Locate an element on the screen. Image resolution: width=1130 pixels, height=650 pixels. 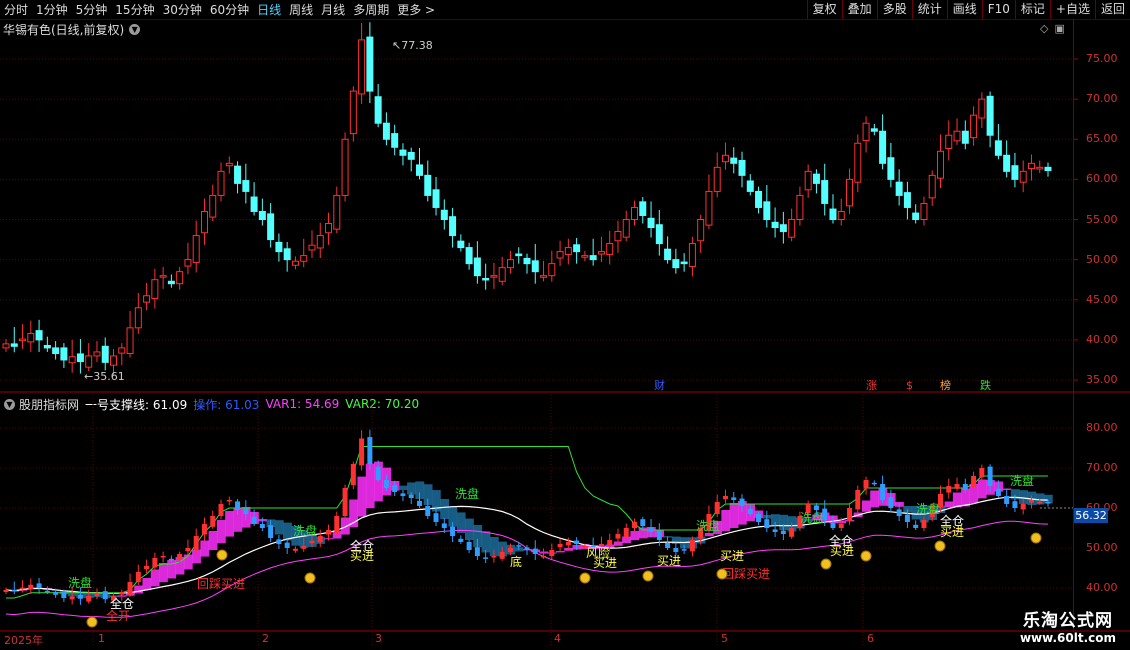
x-label-jun: 6 is located at coordinates (870, 638).